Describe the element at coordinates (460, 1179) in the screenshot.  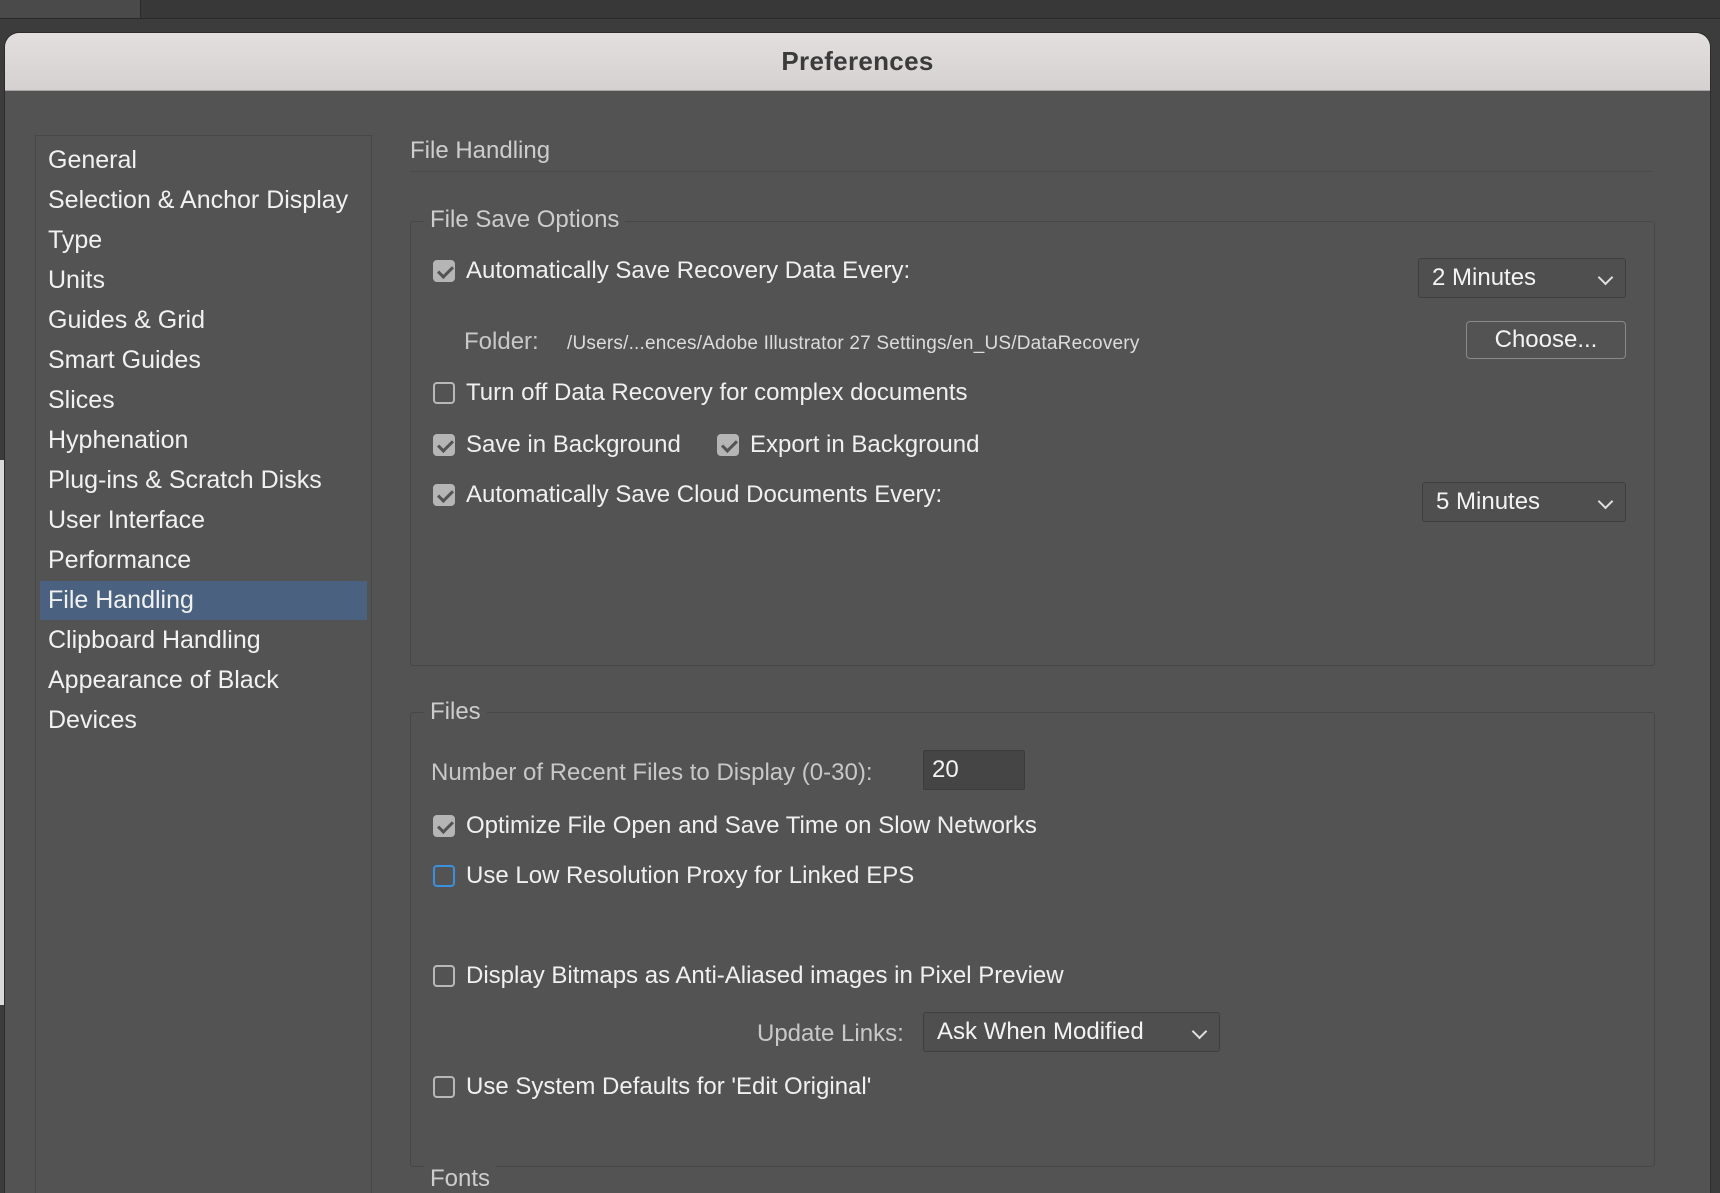
I see `fonts-section-label: Fonts` at that location.